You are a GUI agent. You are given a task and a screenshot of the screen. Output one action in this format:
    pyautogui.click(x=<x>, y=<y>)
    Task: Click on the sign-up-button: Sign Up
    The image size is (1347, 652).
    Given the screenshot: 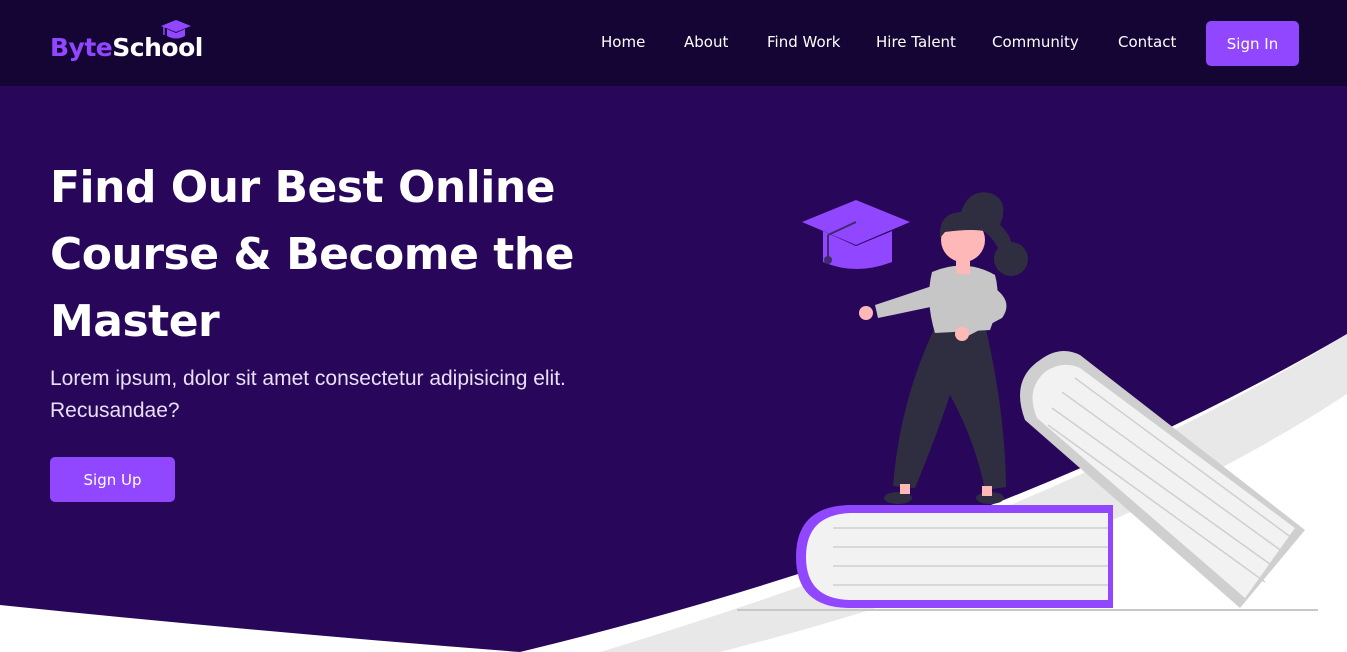 What is the action you would take?
    pyautogui.click(x=112, y=479)
    